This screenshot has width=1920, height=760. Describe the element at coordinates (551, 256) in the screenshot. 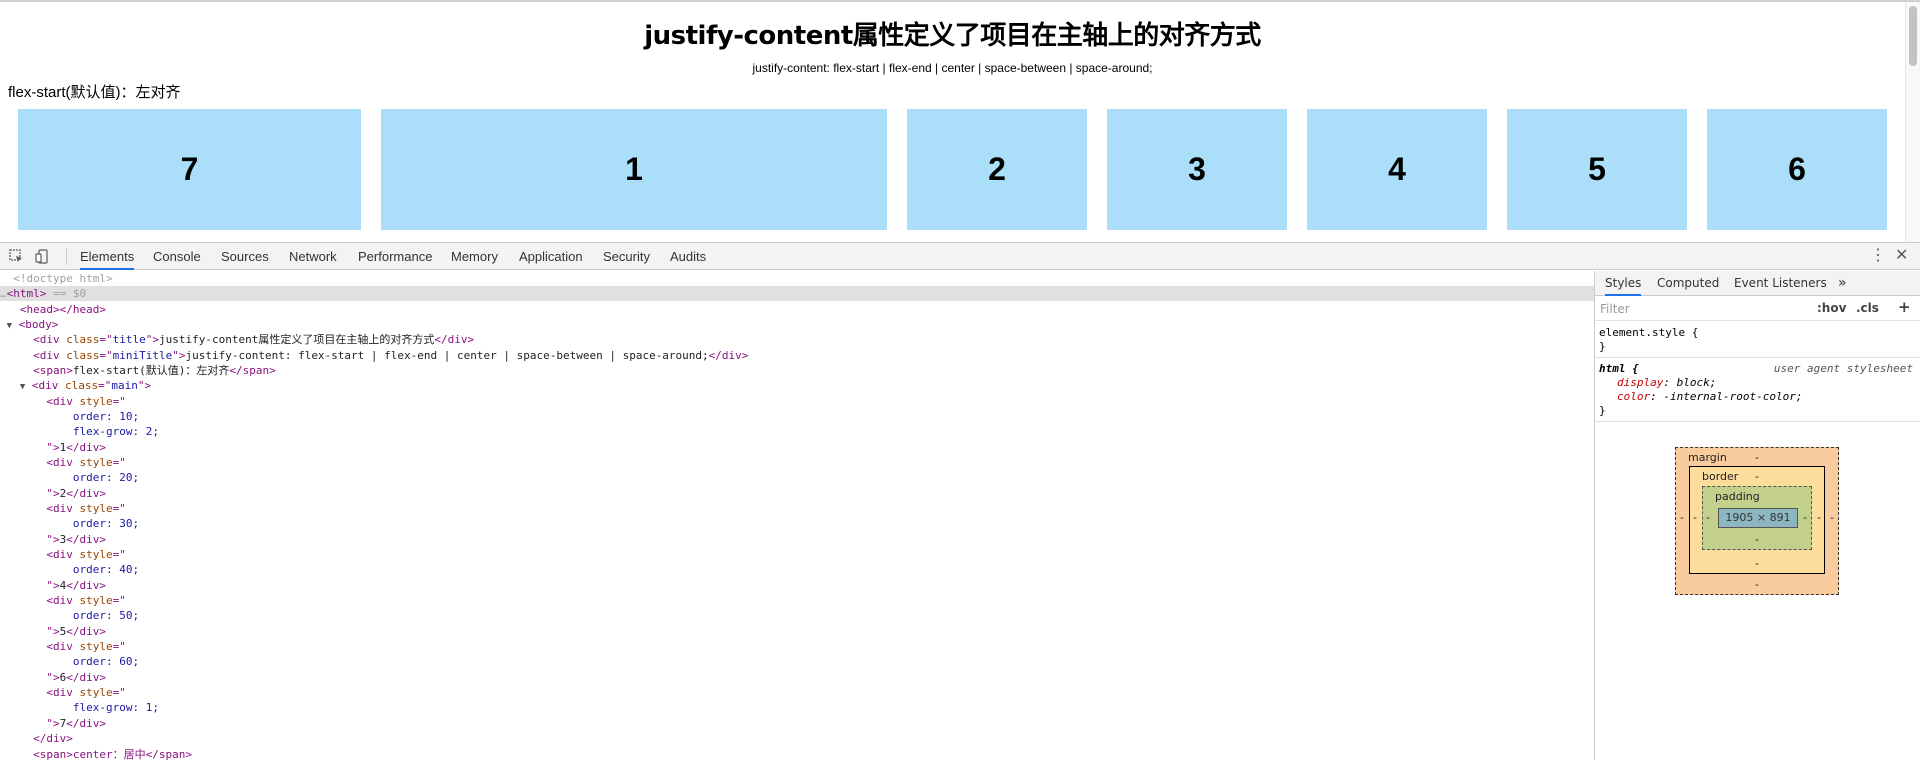

I see `tab-application: Application` at that location.